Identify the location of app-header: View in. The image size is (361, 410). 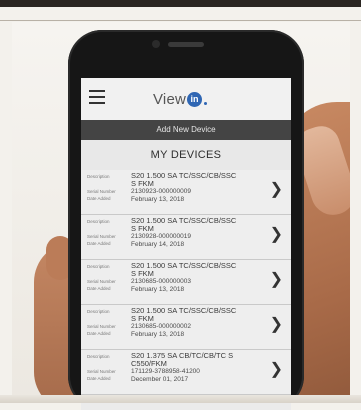
(186, 99).